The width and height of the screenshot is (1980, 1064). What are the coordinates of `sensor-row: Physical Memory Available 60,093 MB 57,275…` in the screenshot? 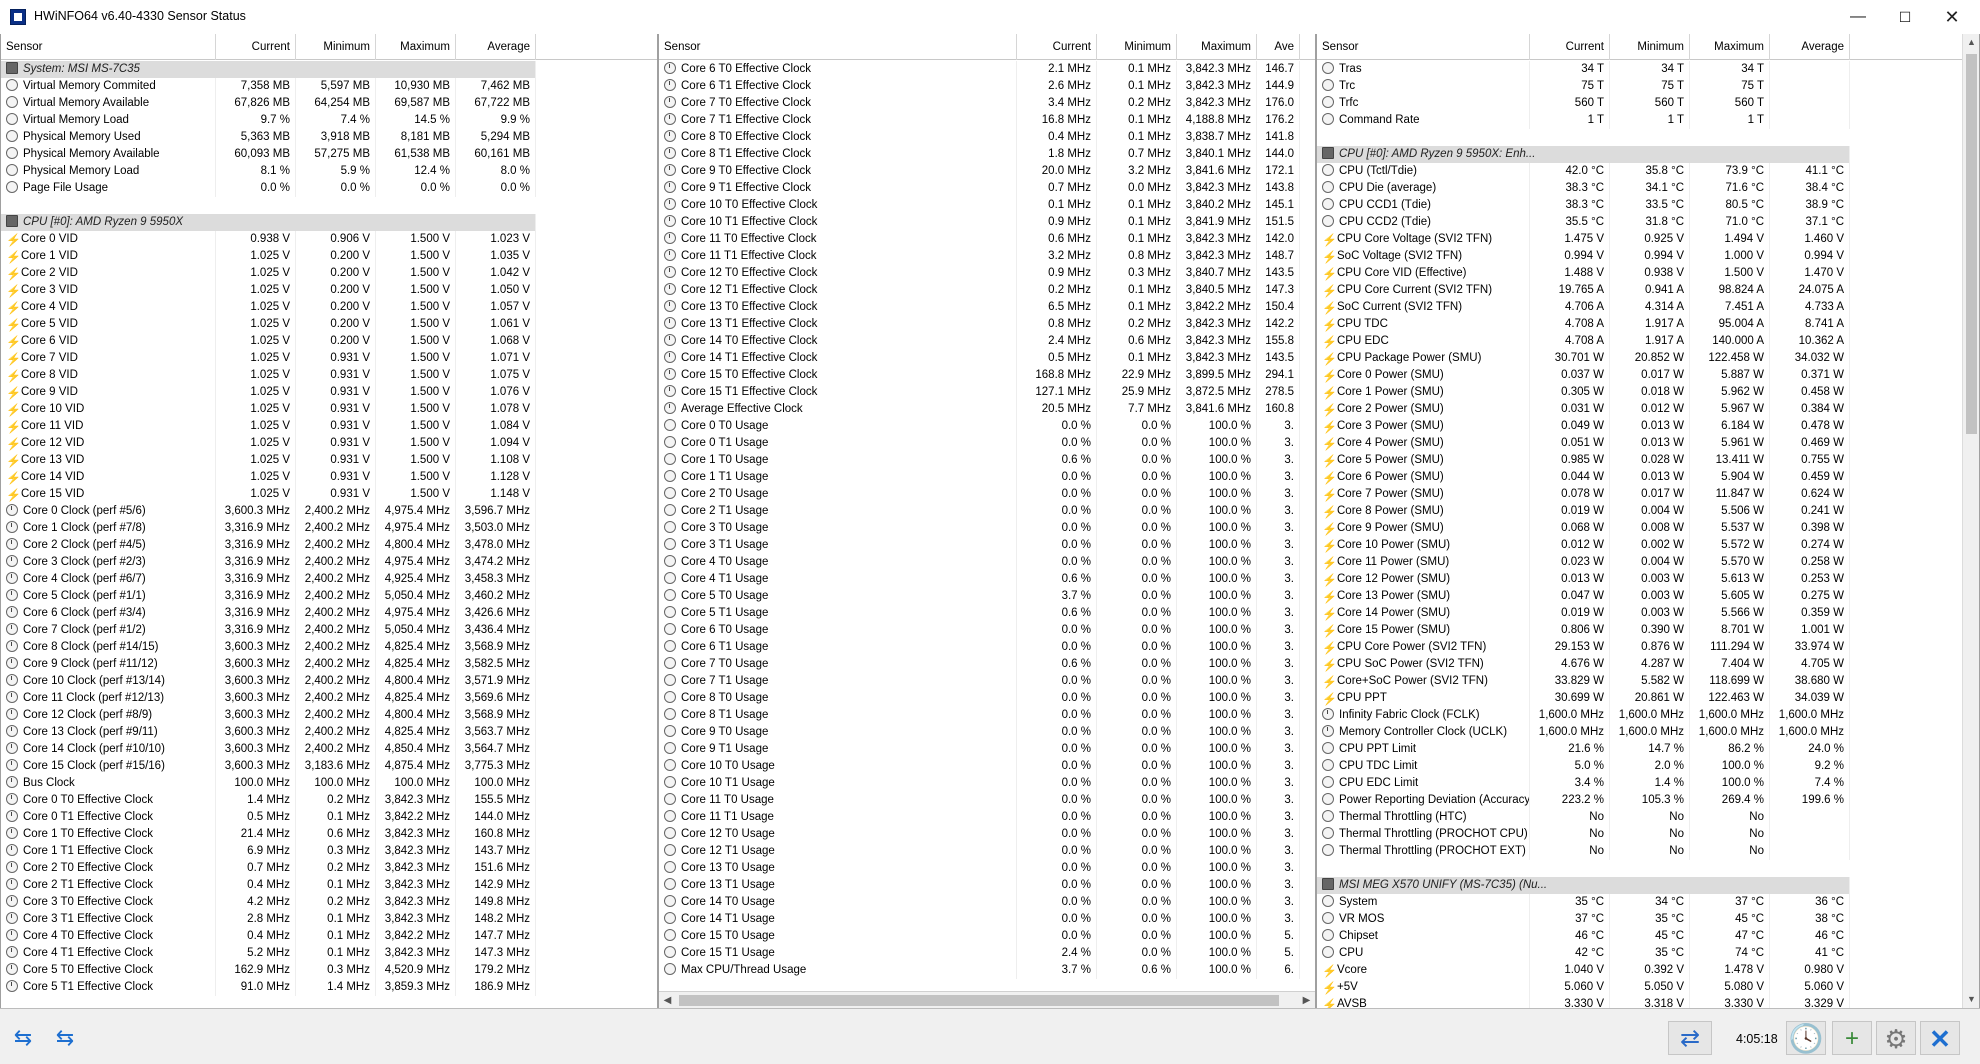 It's located at (329, 154).